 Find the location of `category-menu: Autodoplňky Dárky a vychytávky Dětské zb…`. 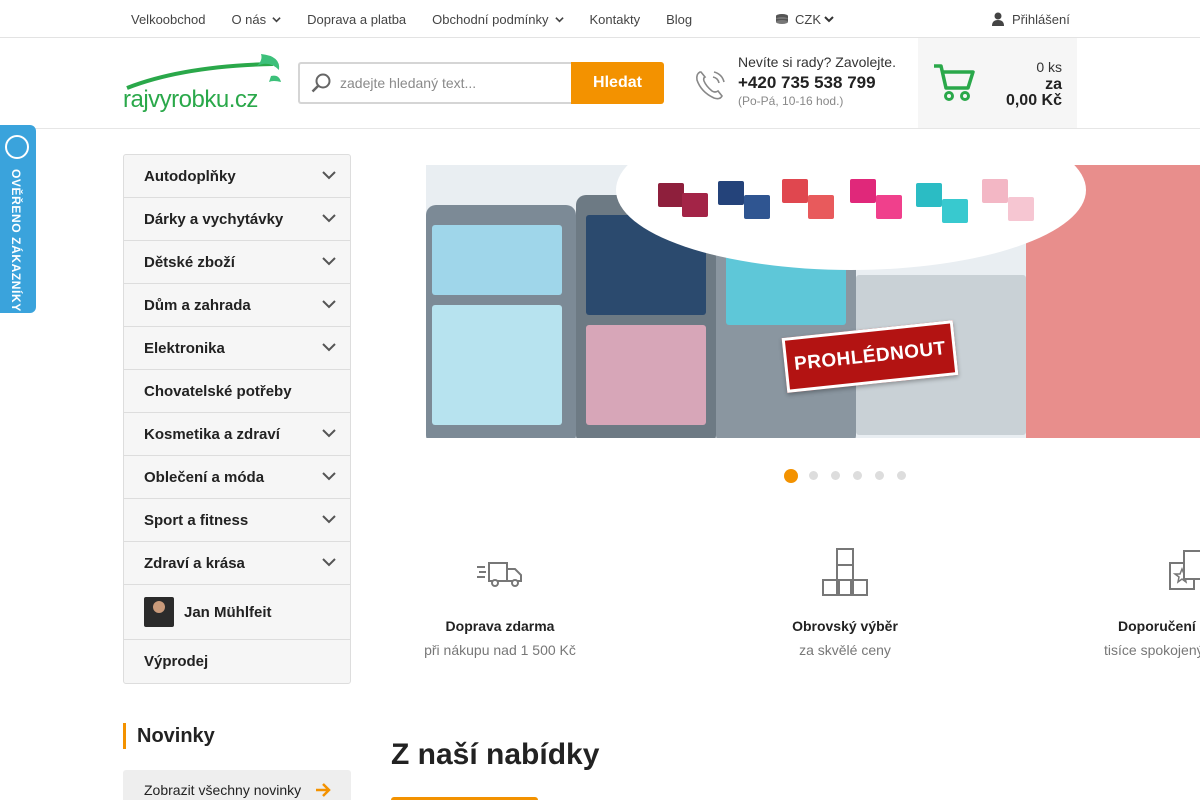

category-menu: Autodoplňky Dárky a vychytávky Dětské zb… is located at coordinates (237, 419).